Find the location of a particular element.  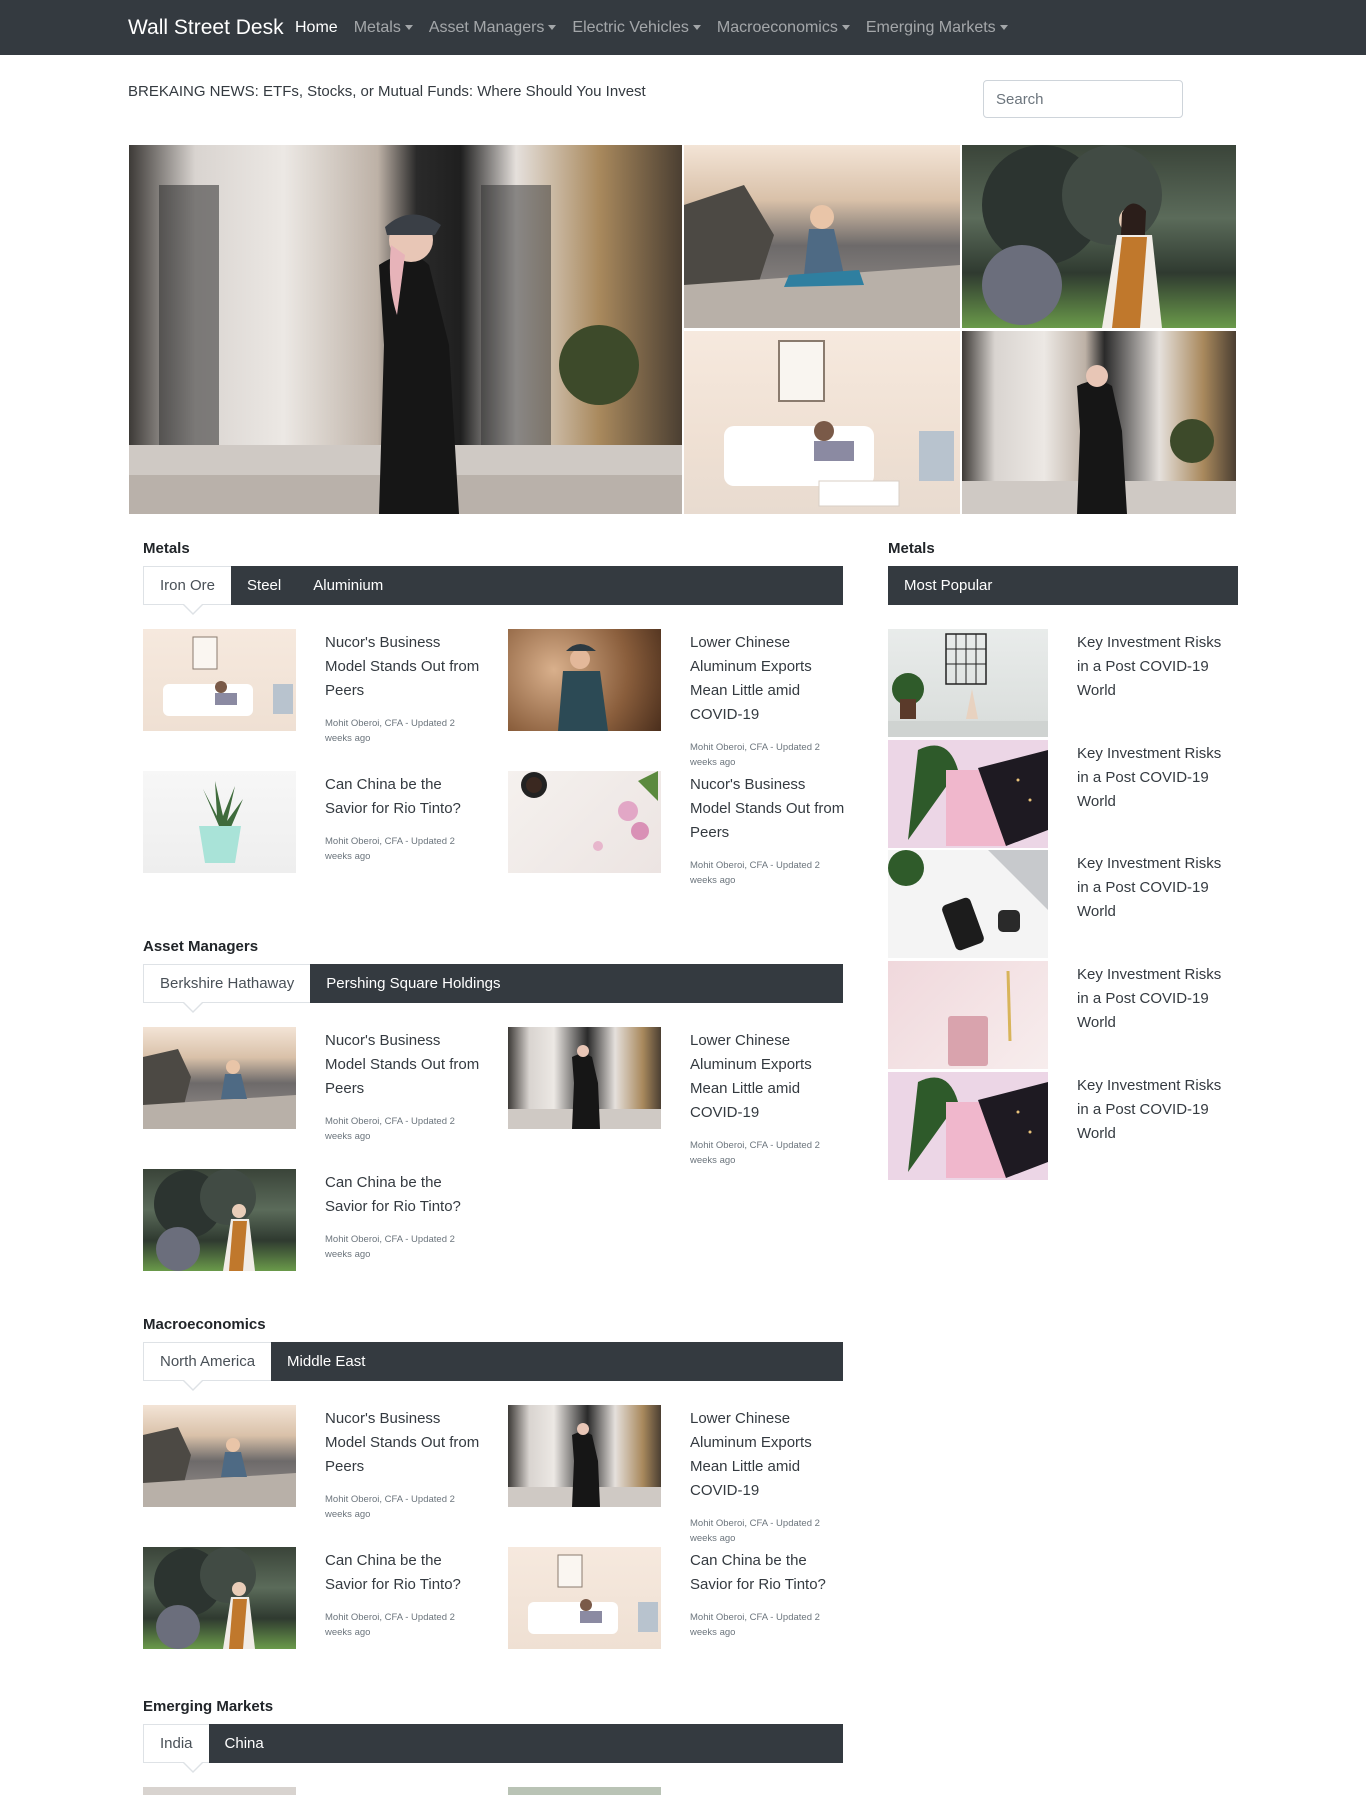

nav-label: Home is located at coordinates (316, 27).